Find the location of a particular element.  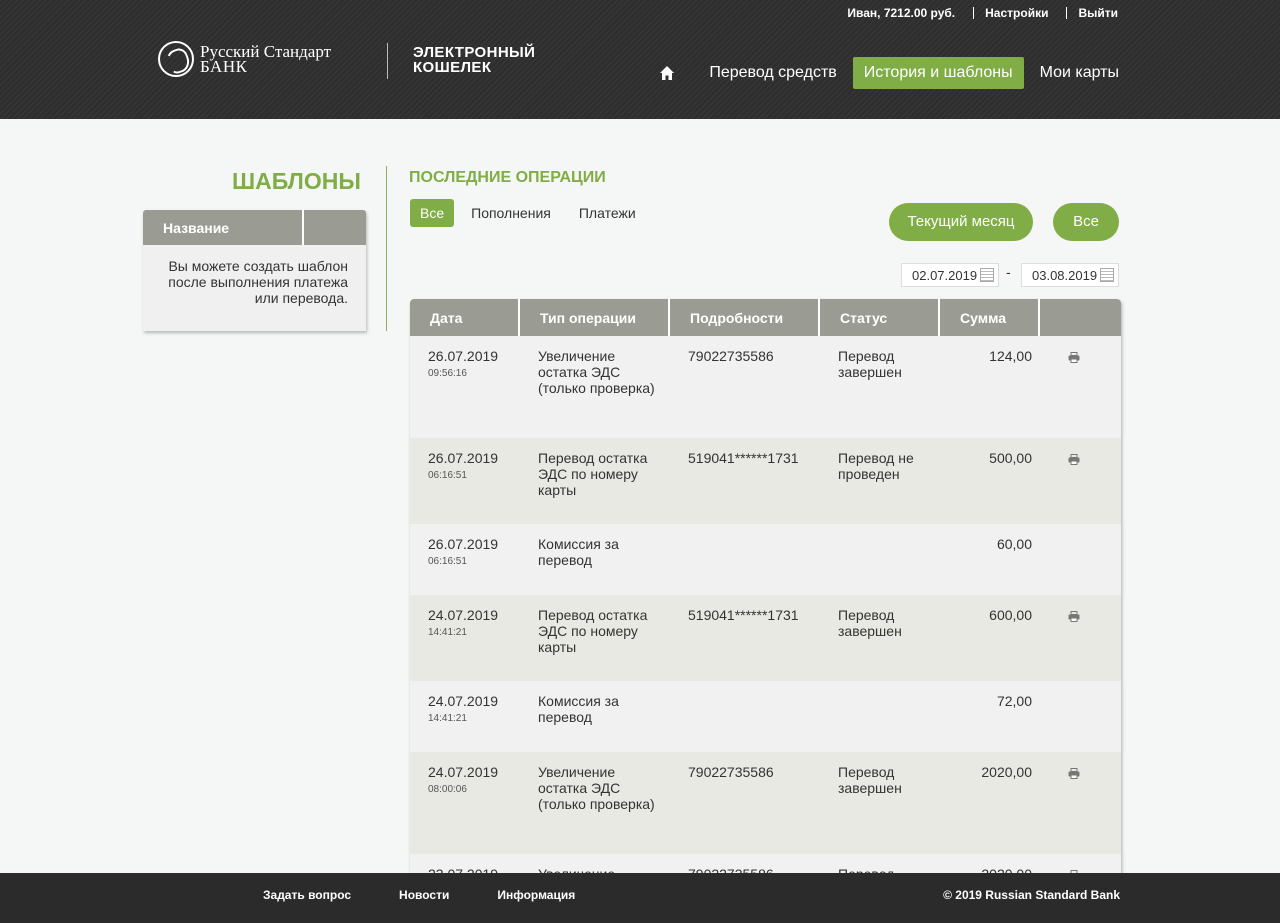

product-name-line1: ЭЛЕКТРОННЫЙ is located at coordinates (474, 52).